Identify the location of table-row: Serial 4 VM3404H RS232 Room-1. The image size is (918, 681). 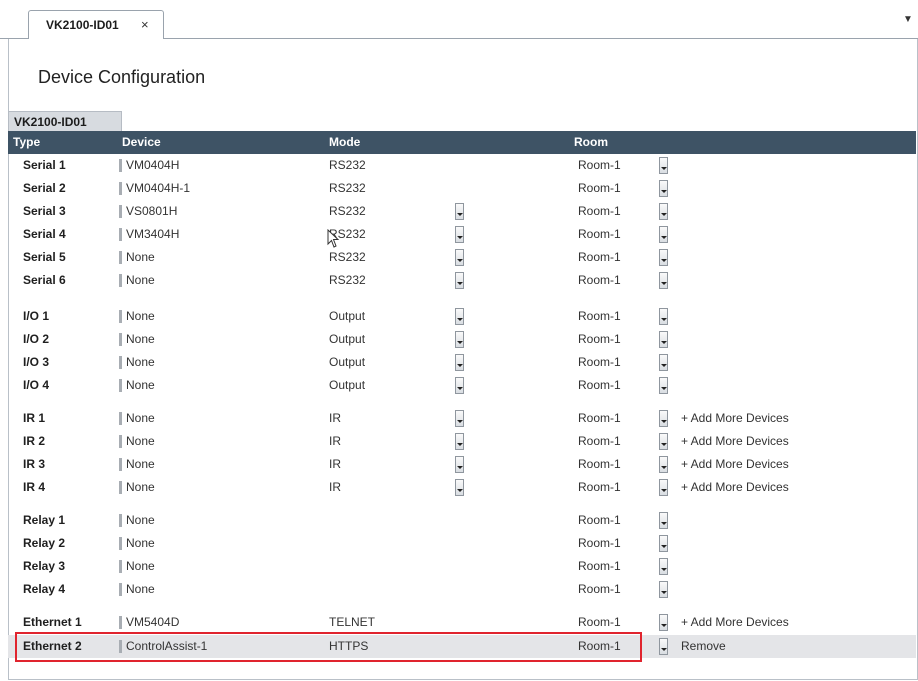
(462, 234).